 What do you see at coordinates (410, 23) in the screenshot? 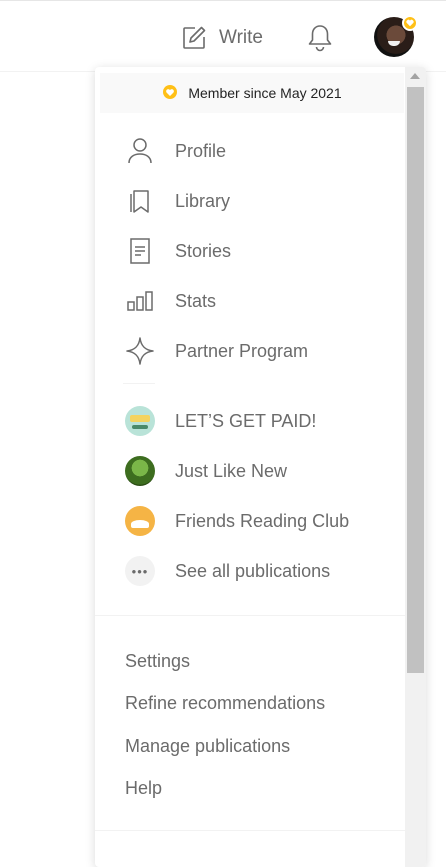
I see `member-badge-icon` at bounding box center [410, 23].